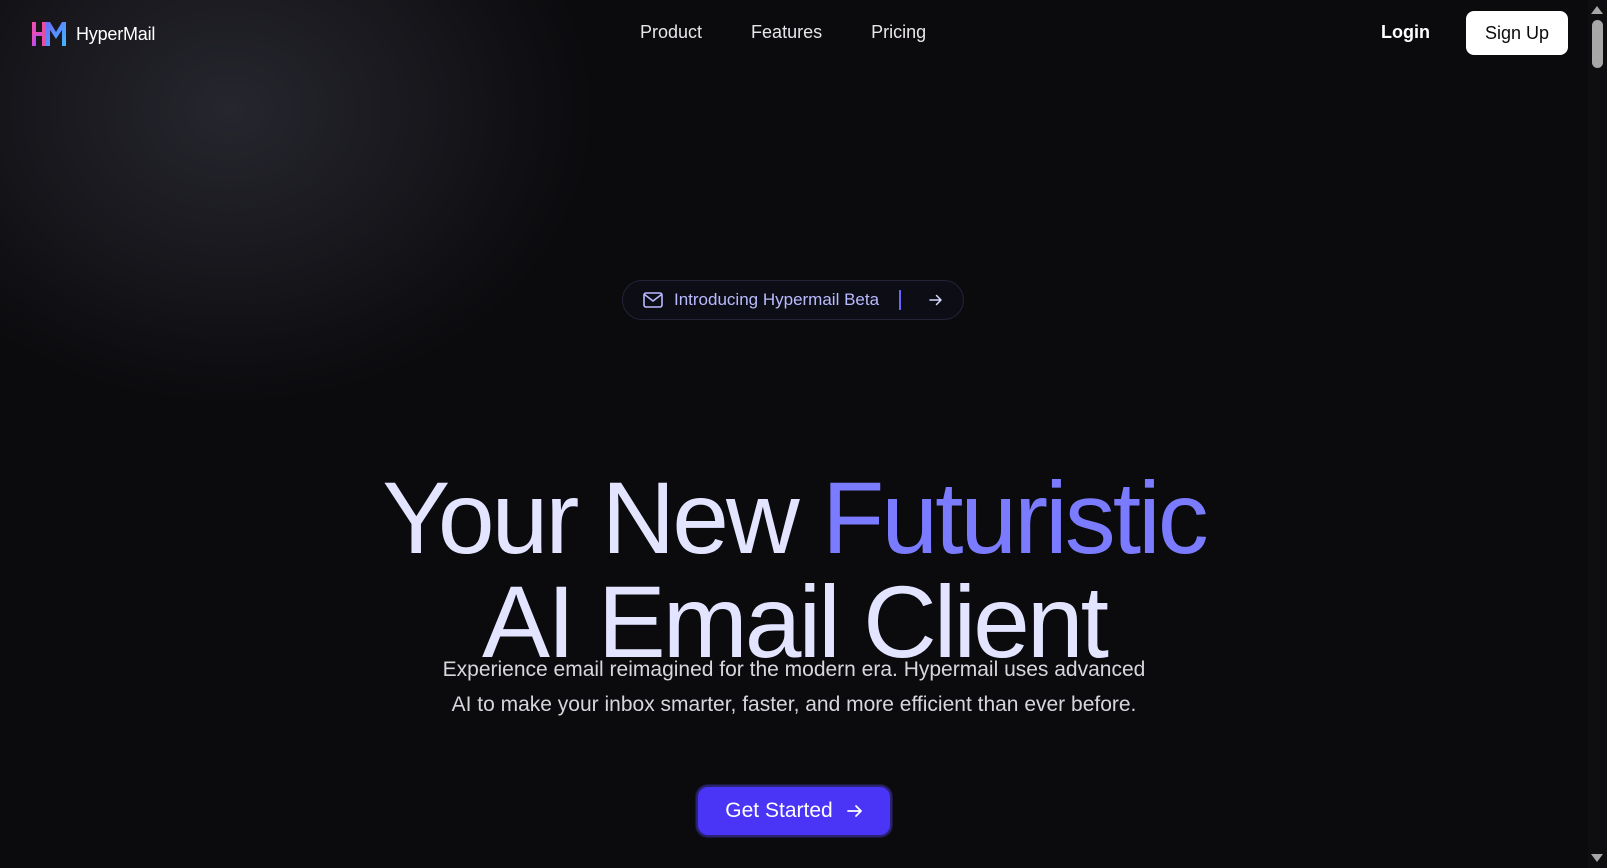 Image resolution: width=1607 pixels, height=868 pixels. Describe the element at coordinates (1015, 518) in the screenshot. I see `hero-title-accent: Futuristic` at that location.